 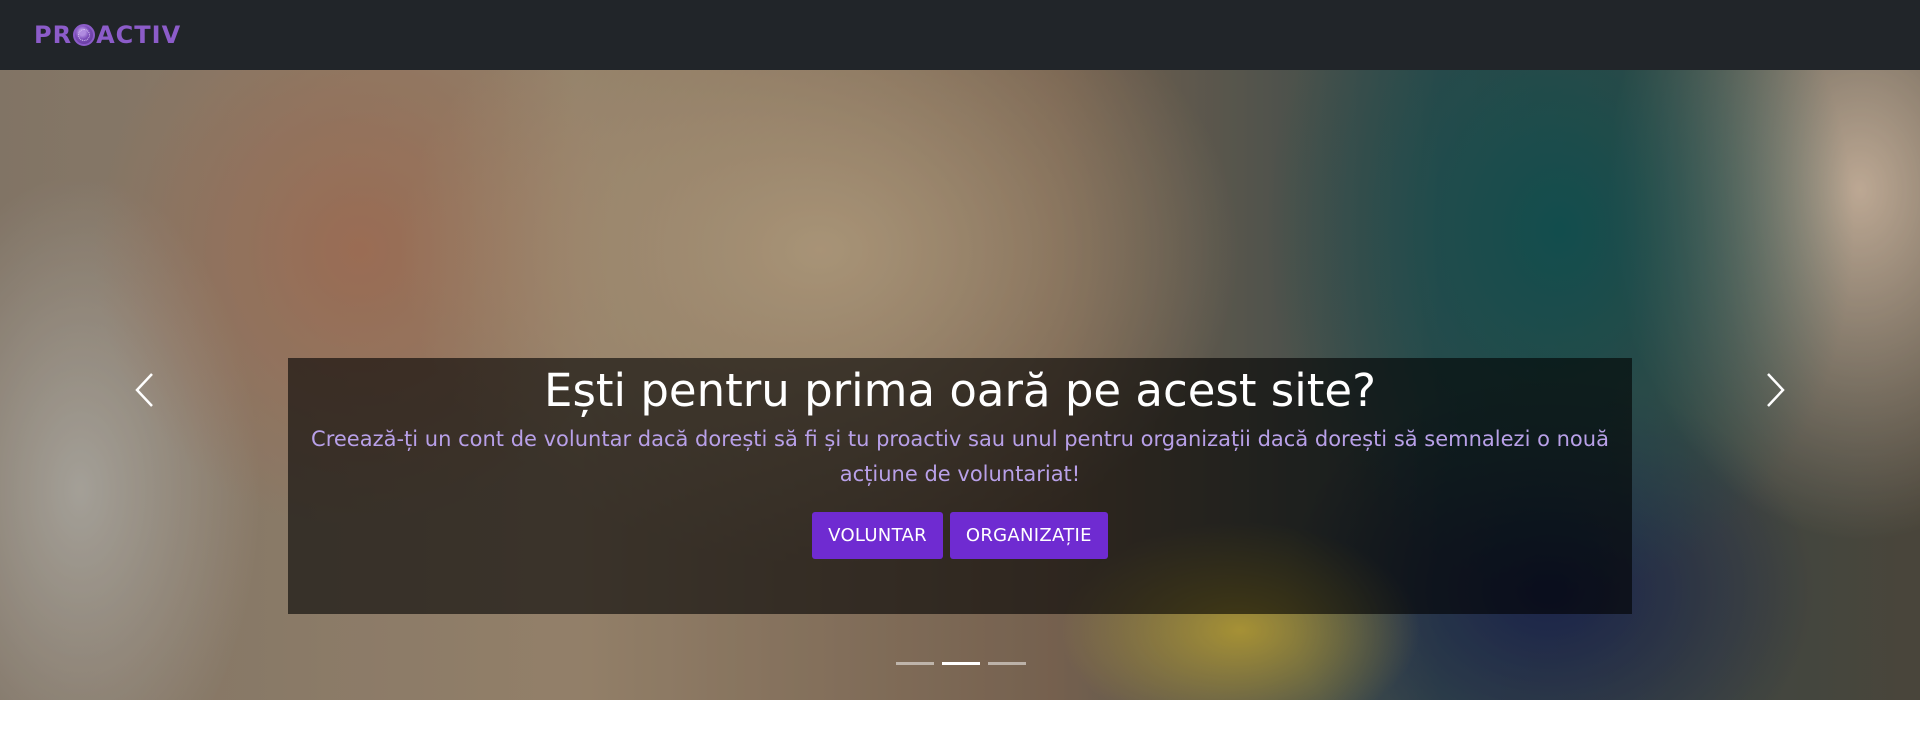 I want to click on logo-text-end: ACTIV, so click(x=139, y=35).